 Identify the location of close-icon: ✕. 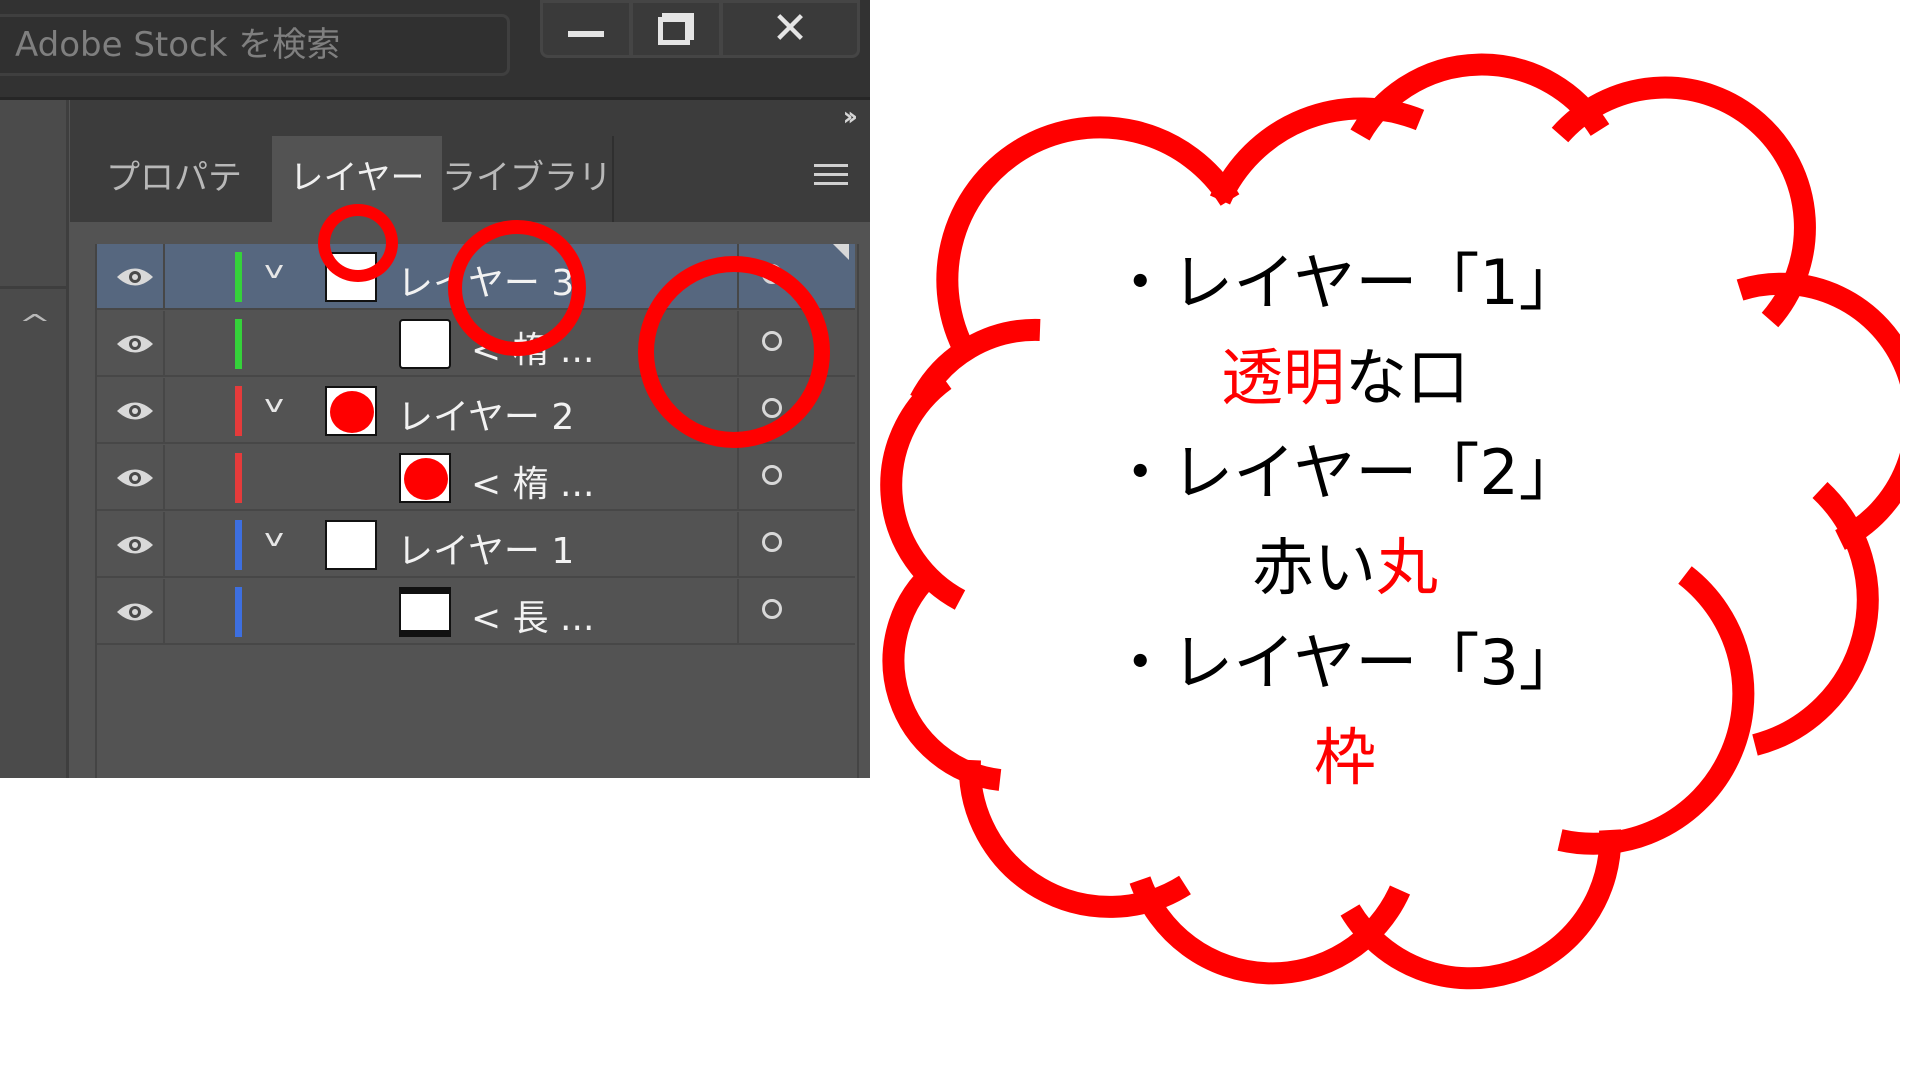
(790, 28).